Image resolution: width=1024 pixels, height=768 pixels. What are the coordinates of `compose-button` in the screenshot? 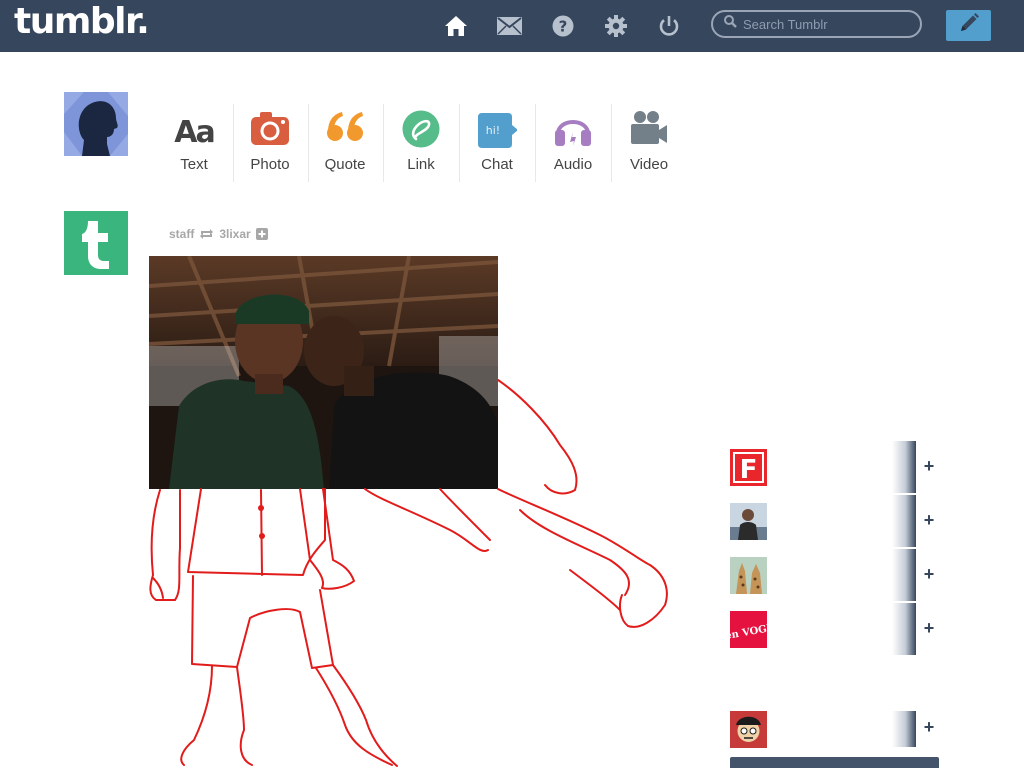 It's located at (968, 25).